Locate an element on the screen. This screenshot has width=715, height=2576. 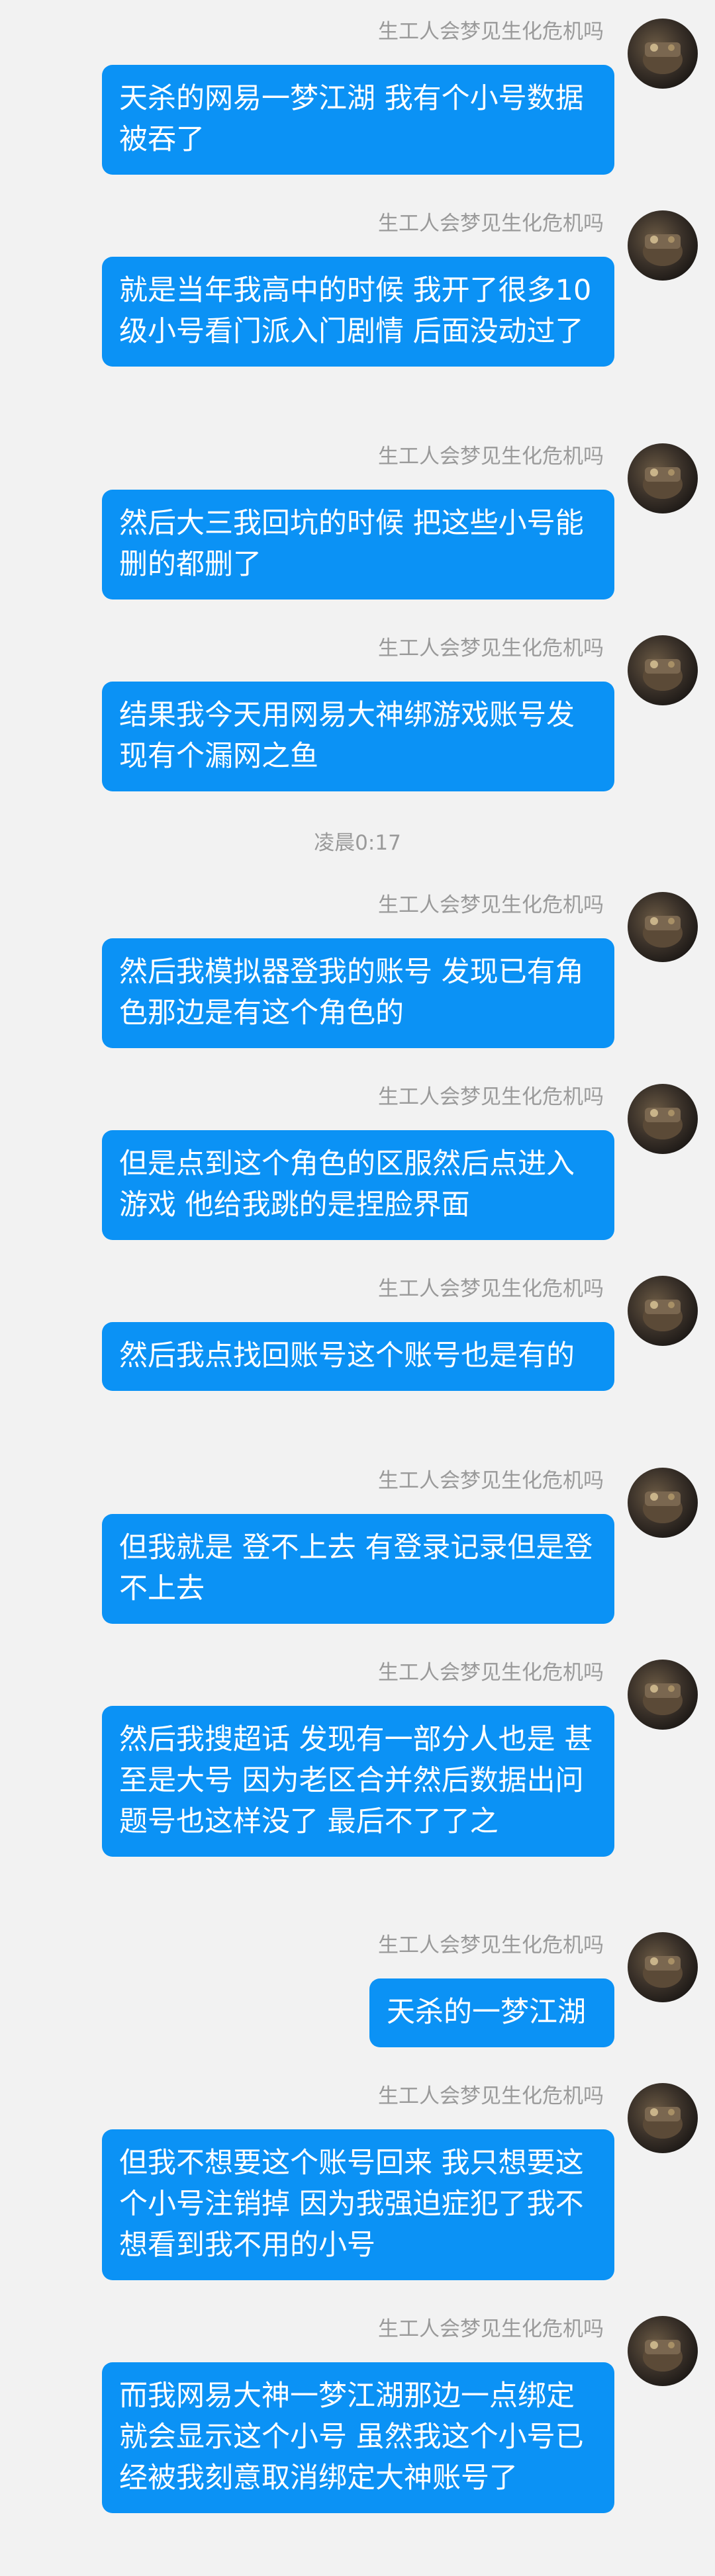
message-bubble: 天杀的网易一梦江湖 我有个小号数据被吞了 is located at coordinates (358, 120).